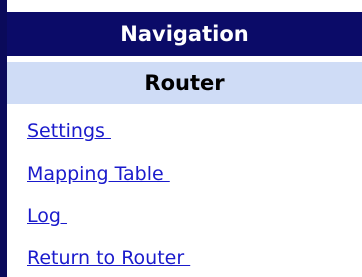  What do you see at coordinates (47, 216) in the screenshot?
I see `log-link: Log` at bounding box center [47, 216].